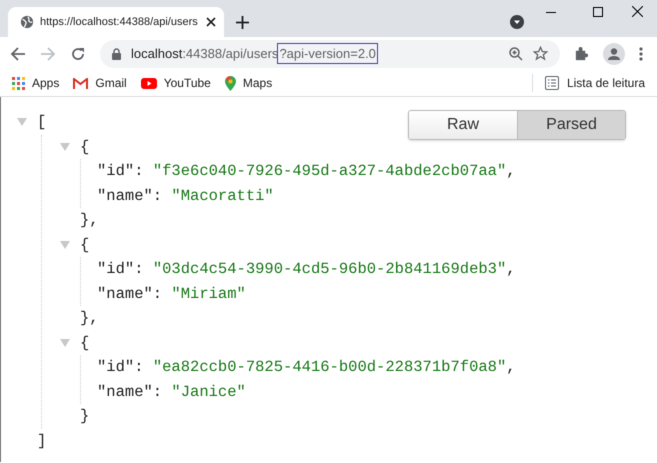  What do you see at coordinates (100, 83) in the screenshot?
I see `bookmark-link: Gmail` at bounding box center [100, 83].